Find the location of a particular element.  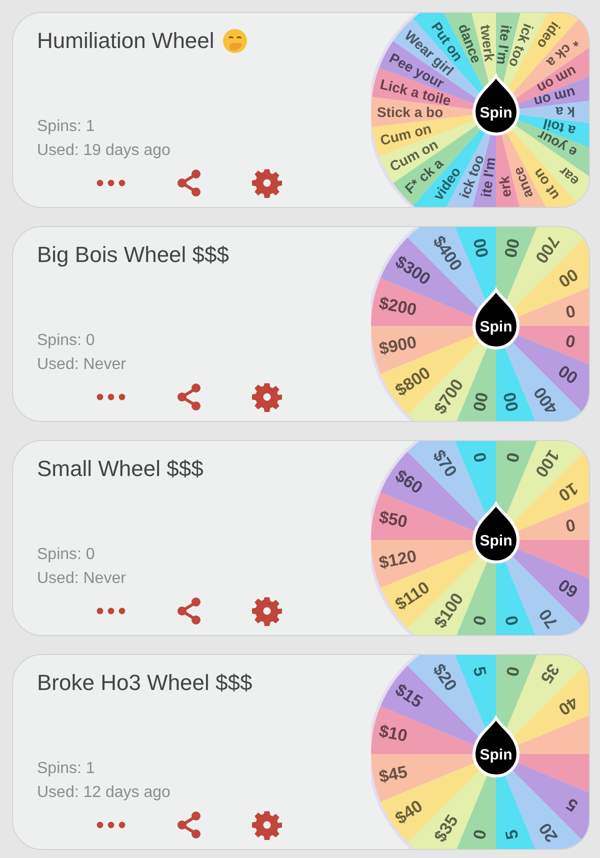

wheel-label: $35 is located at coordinates (446, 828).